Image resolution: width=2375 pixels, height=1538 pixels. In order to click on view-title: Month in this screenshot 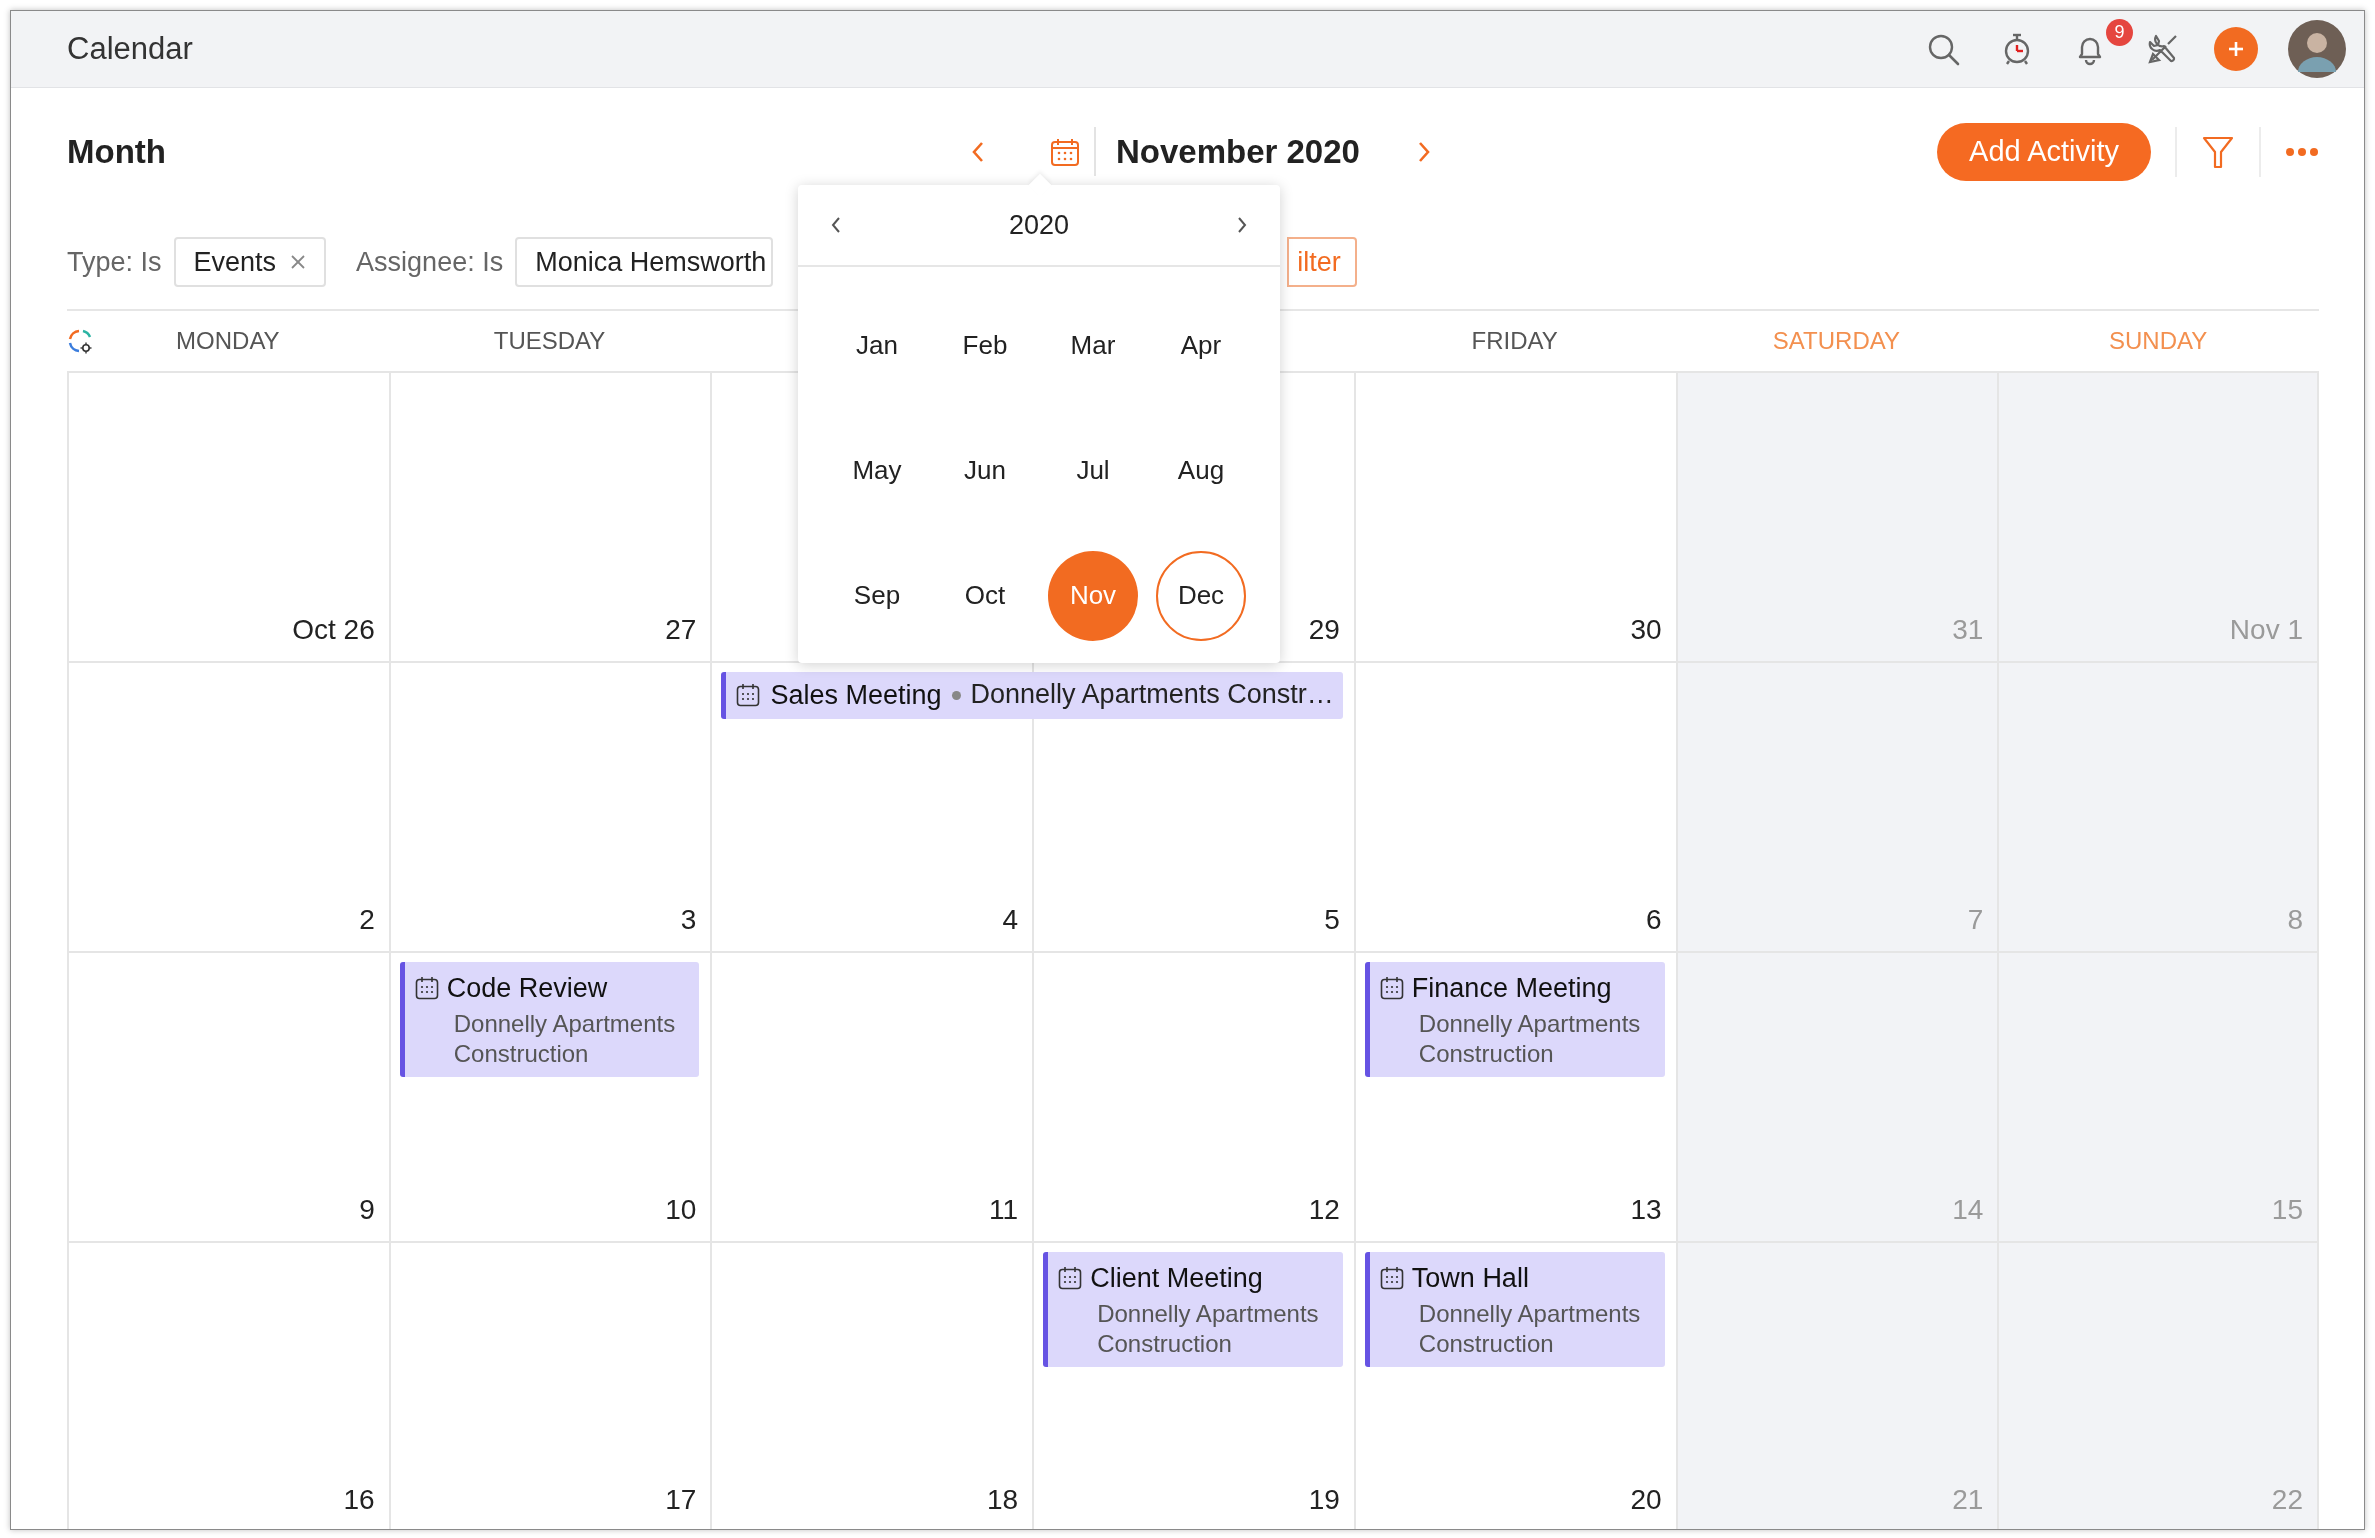, I will do `click(116, 151)`.